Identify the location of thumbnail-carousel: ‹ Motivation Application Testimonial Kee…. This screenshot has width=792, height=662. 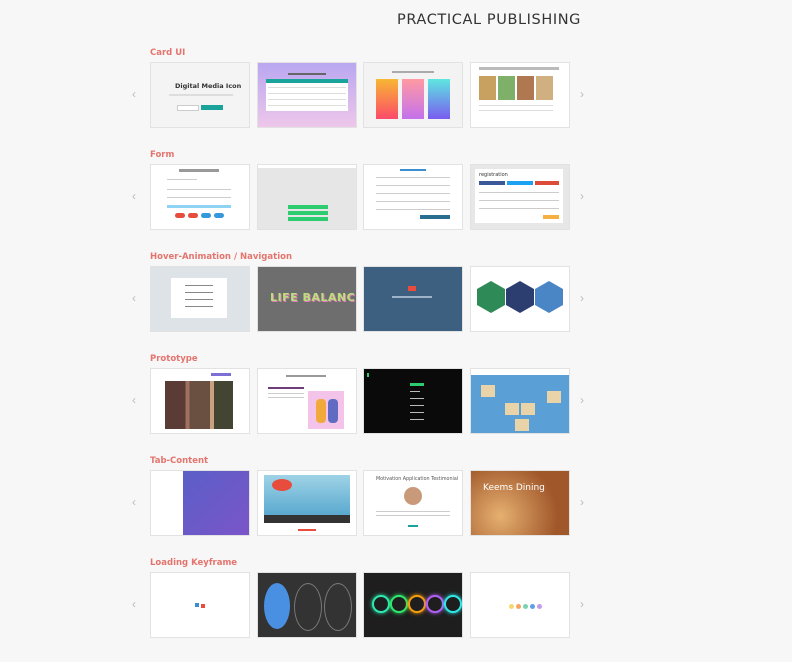
(366, 503).